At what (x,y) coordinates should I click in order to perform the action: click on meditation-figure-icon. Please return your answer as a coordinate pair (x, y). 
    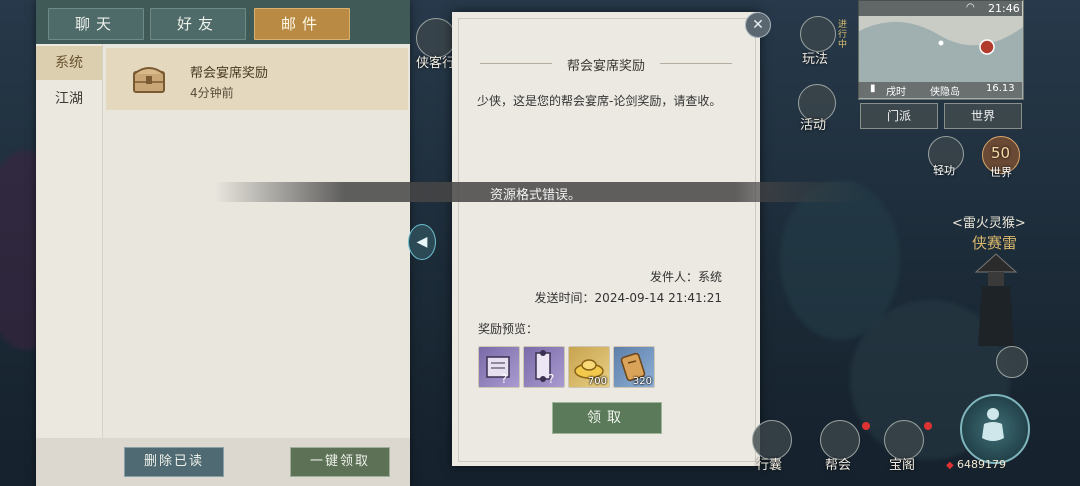
    Looking at the image, I should click on (993, 424).